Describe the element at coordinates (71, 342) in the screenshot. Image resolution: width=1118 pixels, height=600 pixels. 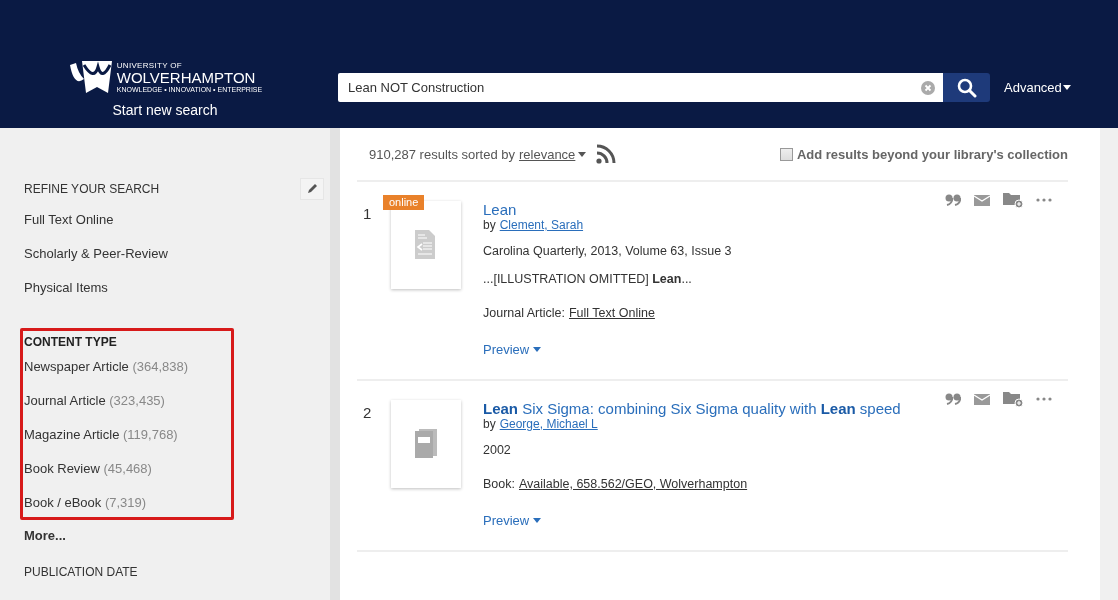
I see `section-title: CONTENT TYPE` at that location.